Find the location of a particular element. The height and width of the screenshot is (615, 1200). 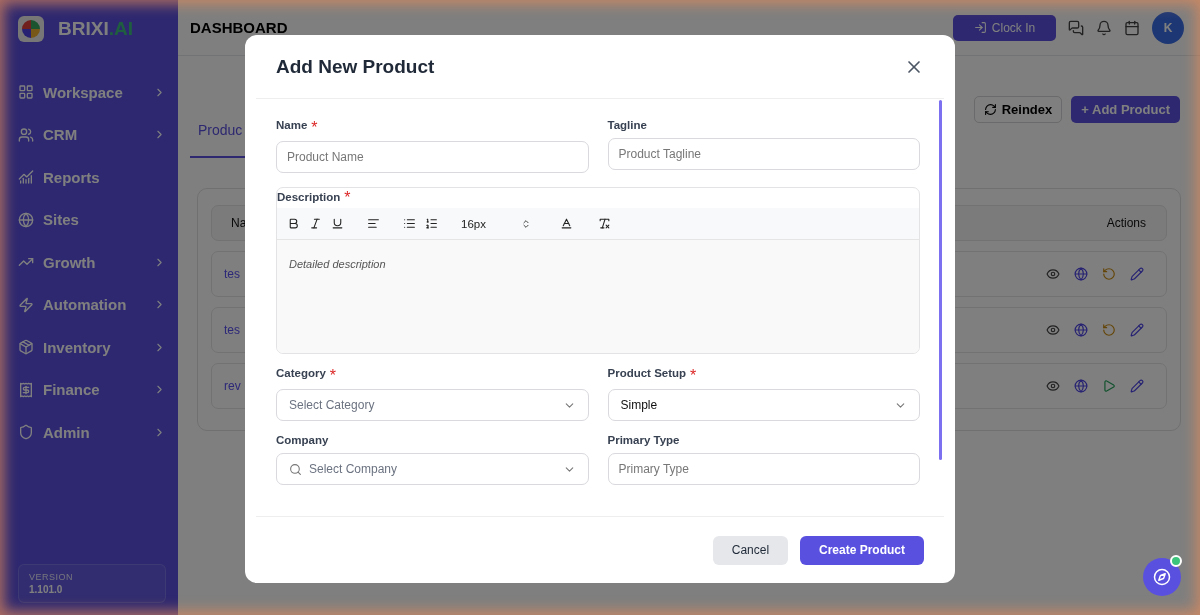

font-size-select: 16px is located at coordinates (496, 223).